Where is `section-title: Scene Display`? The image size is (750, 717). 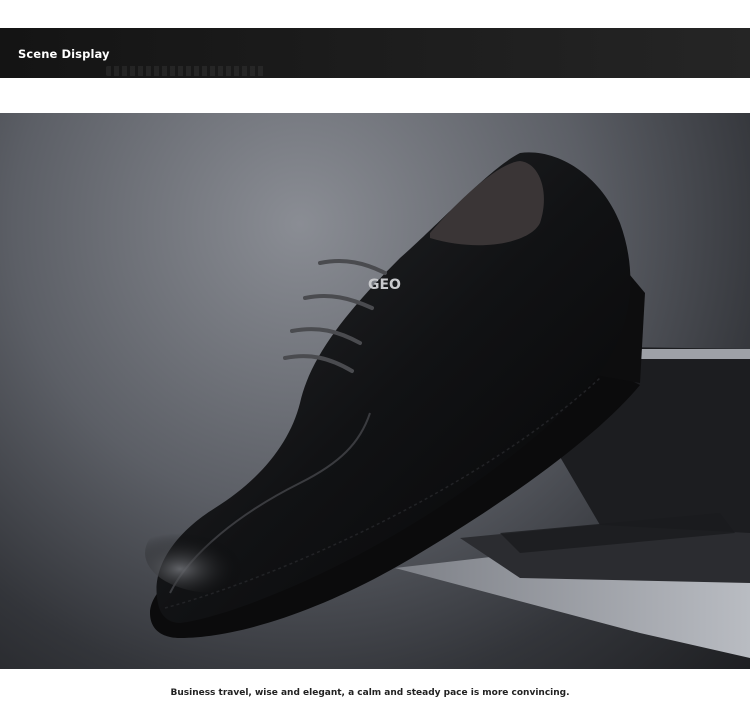 section-title: Scene Display is located at coordinates (64, 54).